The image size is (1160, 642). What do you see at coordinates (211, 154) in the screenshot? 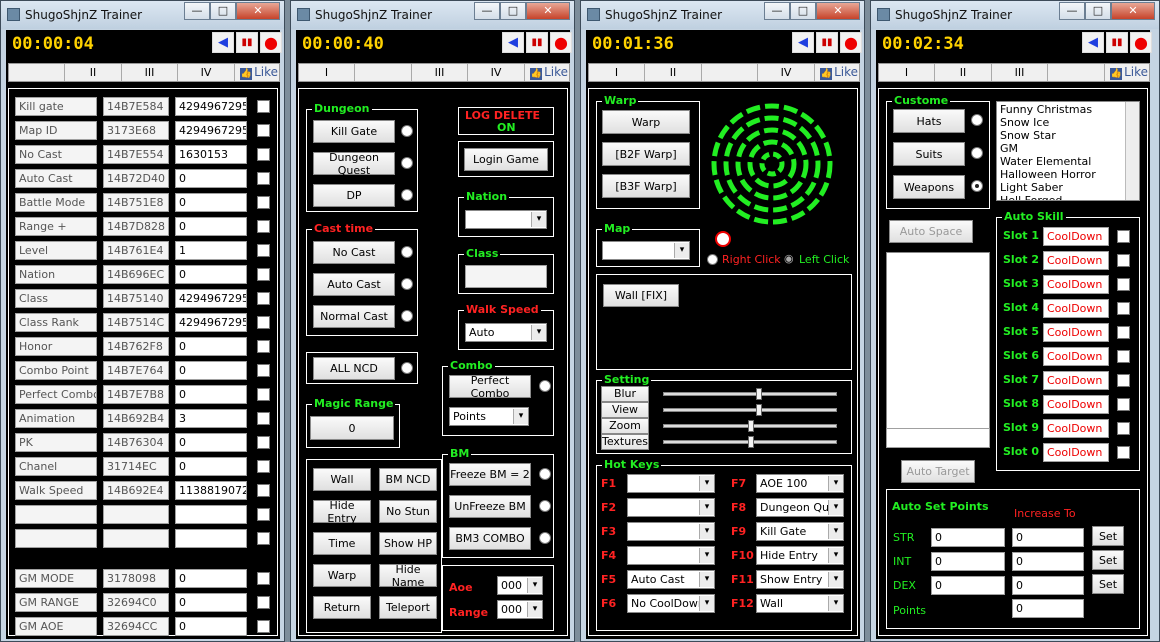
I see `row-value: 1630153` at bounding box center [211, 154].